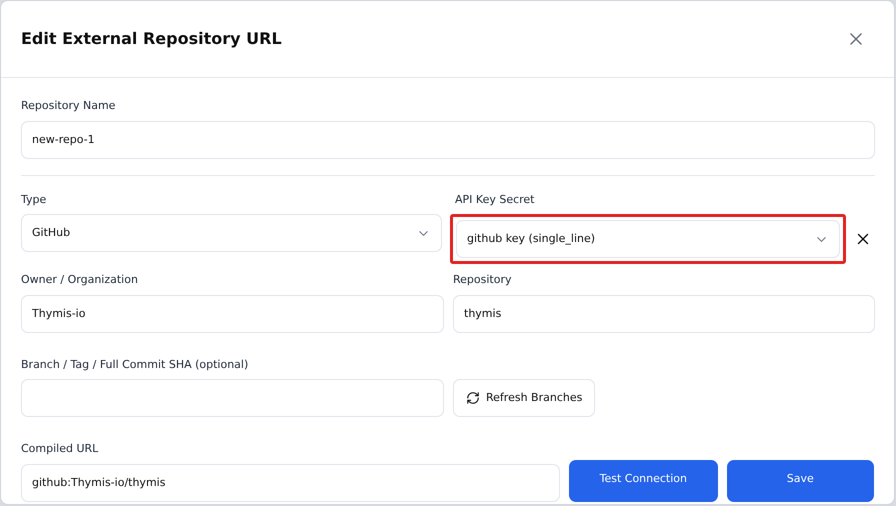 This screenshot has height=506, width=896. I want to click on field-label: Owner / Organization, so click(80, 280).